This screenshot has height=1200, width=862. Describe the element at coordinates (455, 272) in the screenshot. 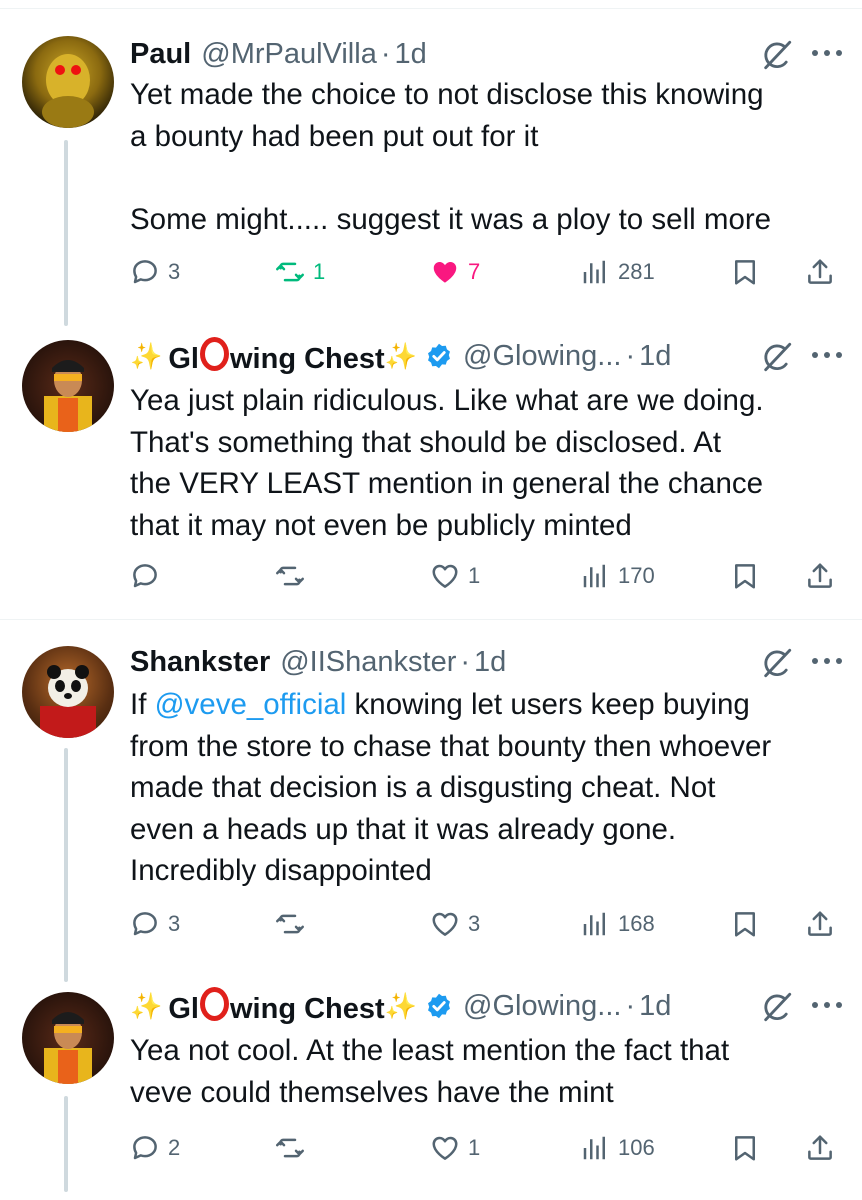

I see `like-button: 7` at that location.